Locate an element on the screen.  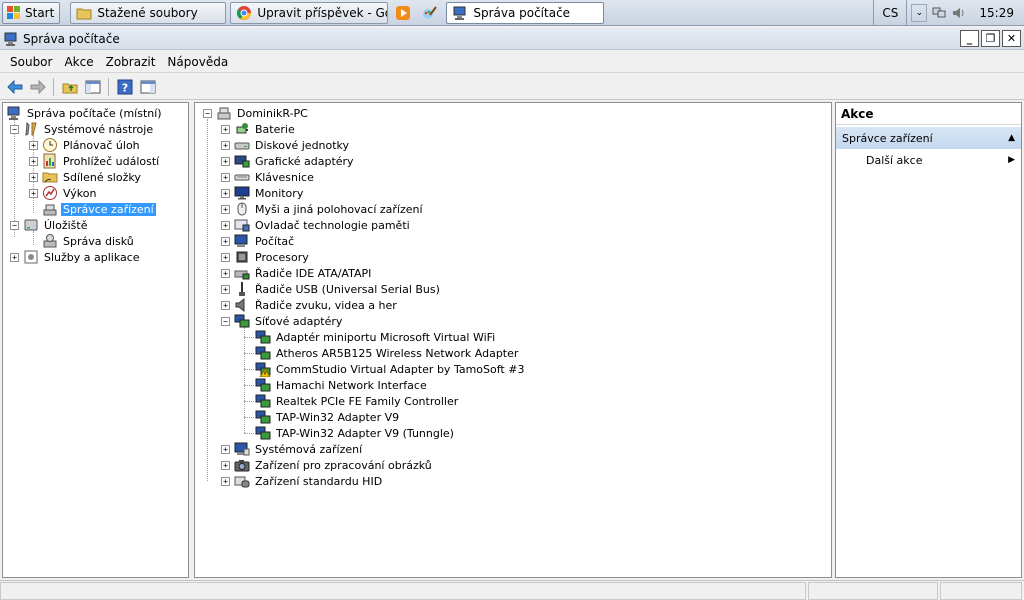
device-category: + Procesory is located at coordinates (266, 257).